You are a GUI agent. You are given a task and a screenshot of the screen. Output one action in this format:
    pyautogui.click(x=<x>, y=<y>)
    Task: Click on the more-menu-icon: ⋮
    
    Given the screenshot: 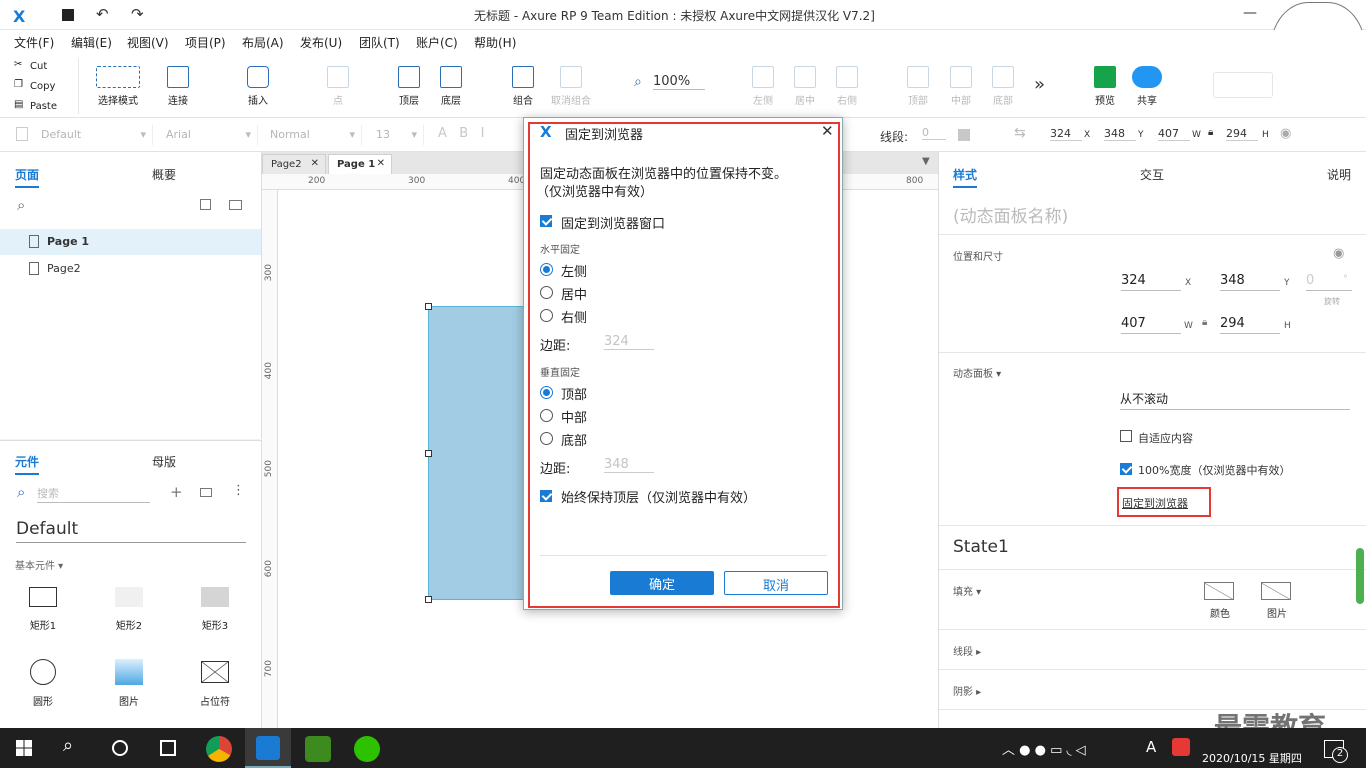 What is the action you would take?
    pyautogui.click(x=238, y=490)
    